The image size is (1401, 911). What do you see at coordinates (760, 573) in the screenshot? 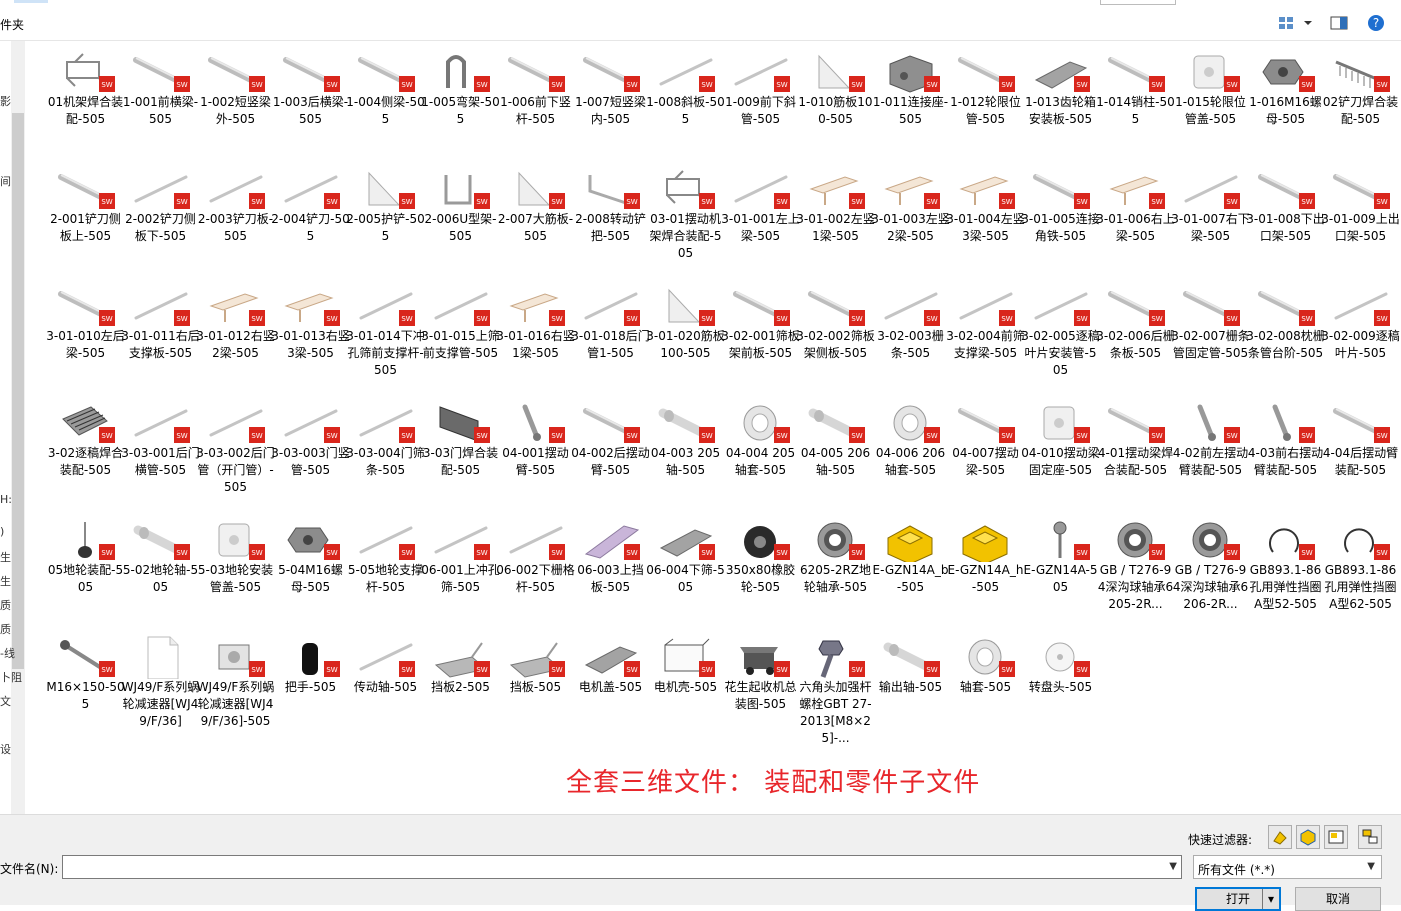
I see `file-item: SW 350x80橡胶轮-505` at bounding box center [760, 573].